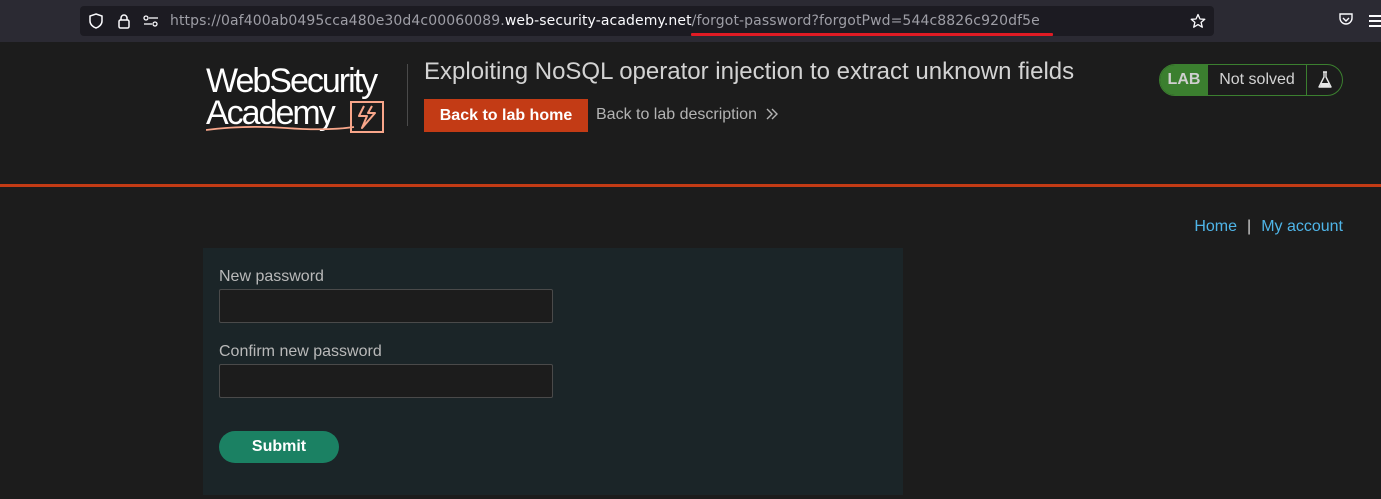  Describe the element at coordinates (279, 447) in the screenshot. I see `submit-button: Submit` at that location.